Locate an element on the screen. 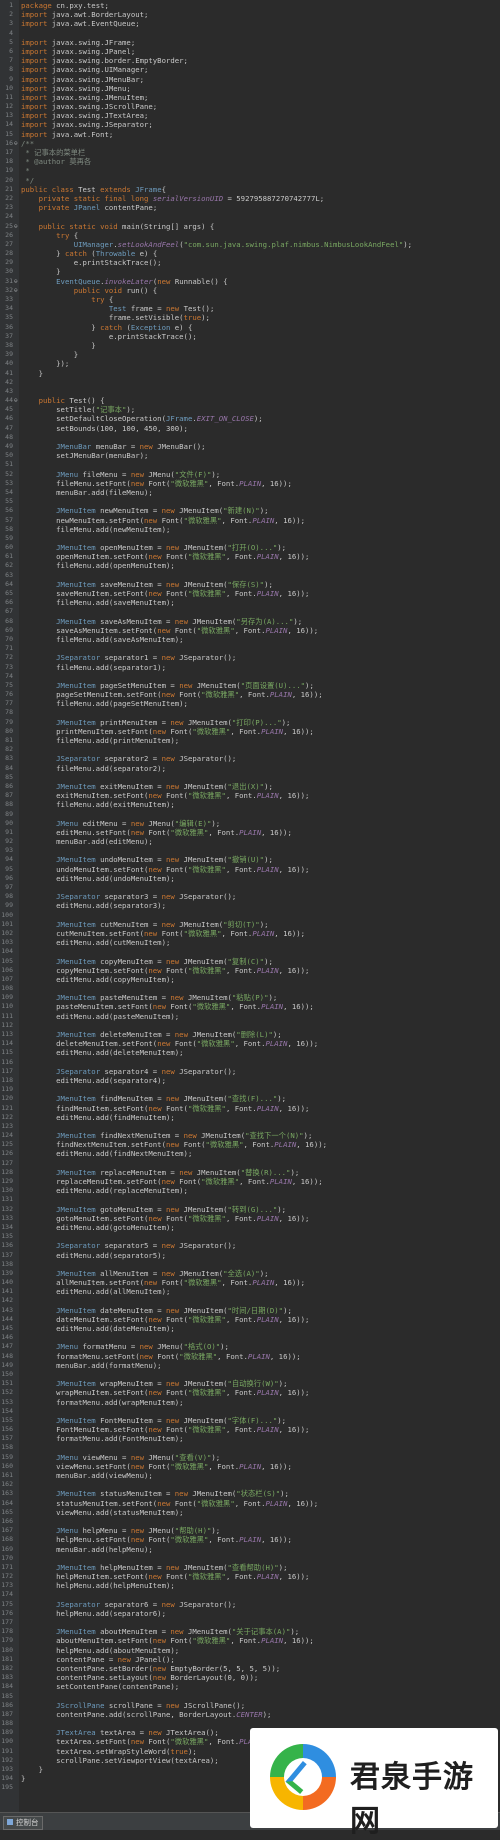 This screenshot has height=1840, width=500. code-token: }); is located at coordinates (45, 364).